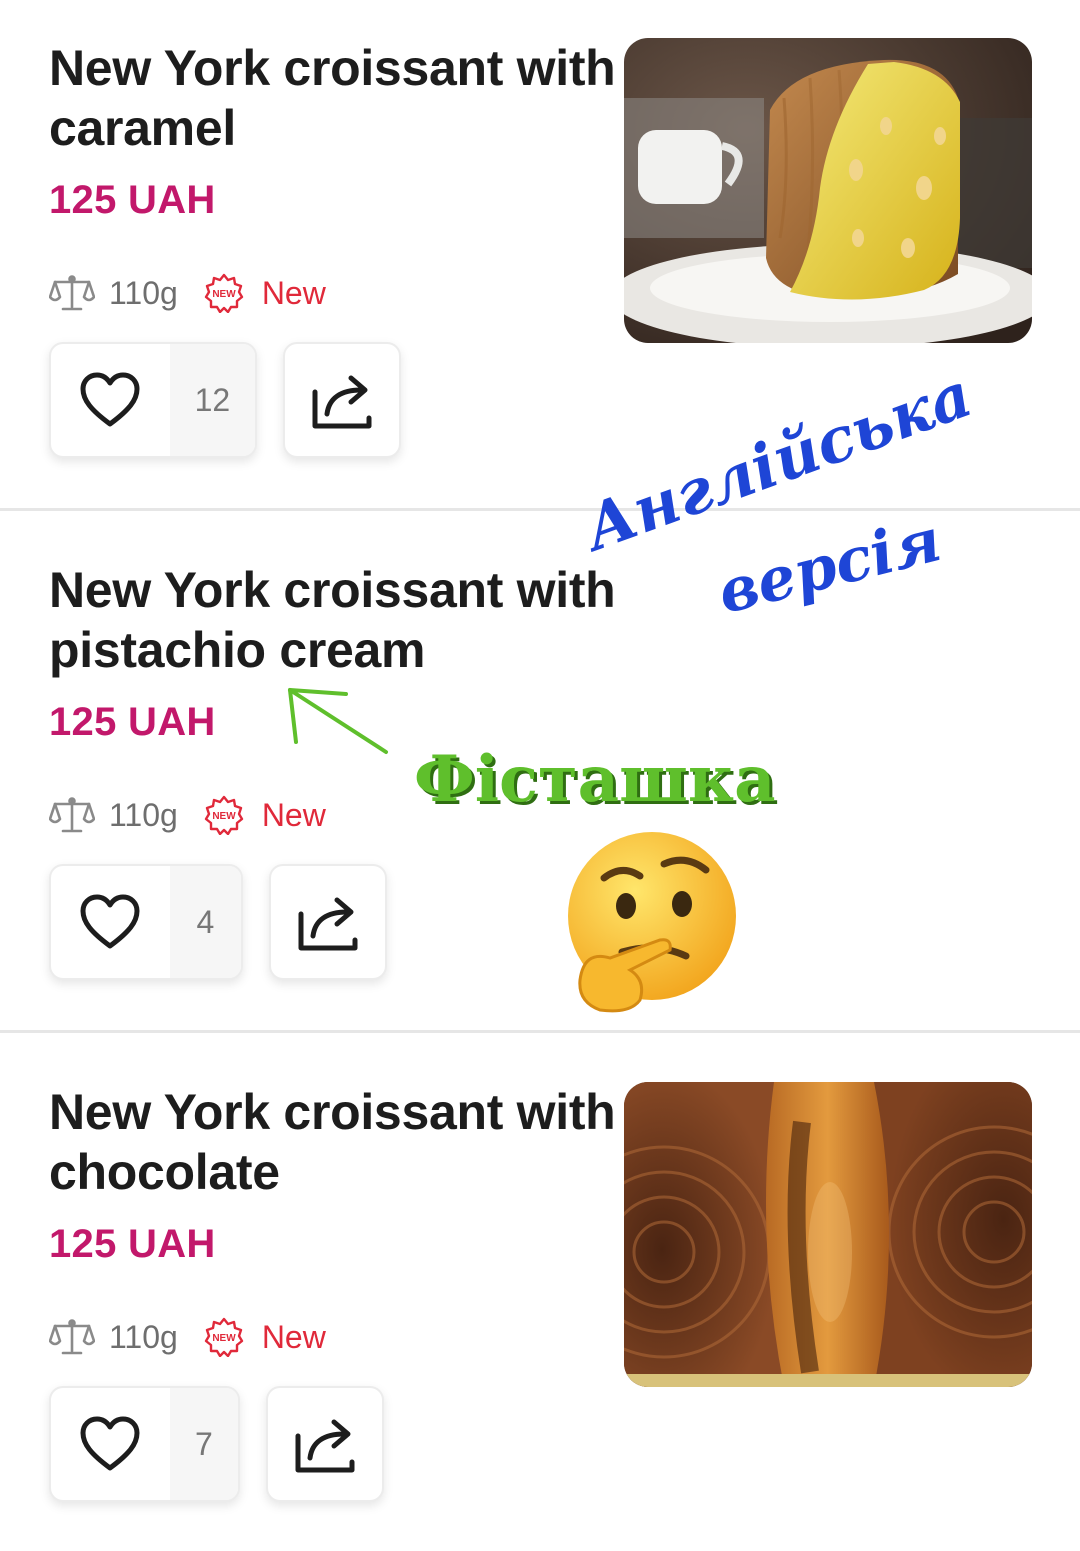 This screenshot has height=1551, width=1080. Describe the element at coordinates (203, 1444) in the screenshot. I see `like-count: 7` at that location.